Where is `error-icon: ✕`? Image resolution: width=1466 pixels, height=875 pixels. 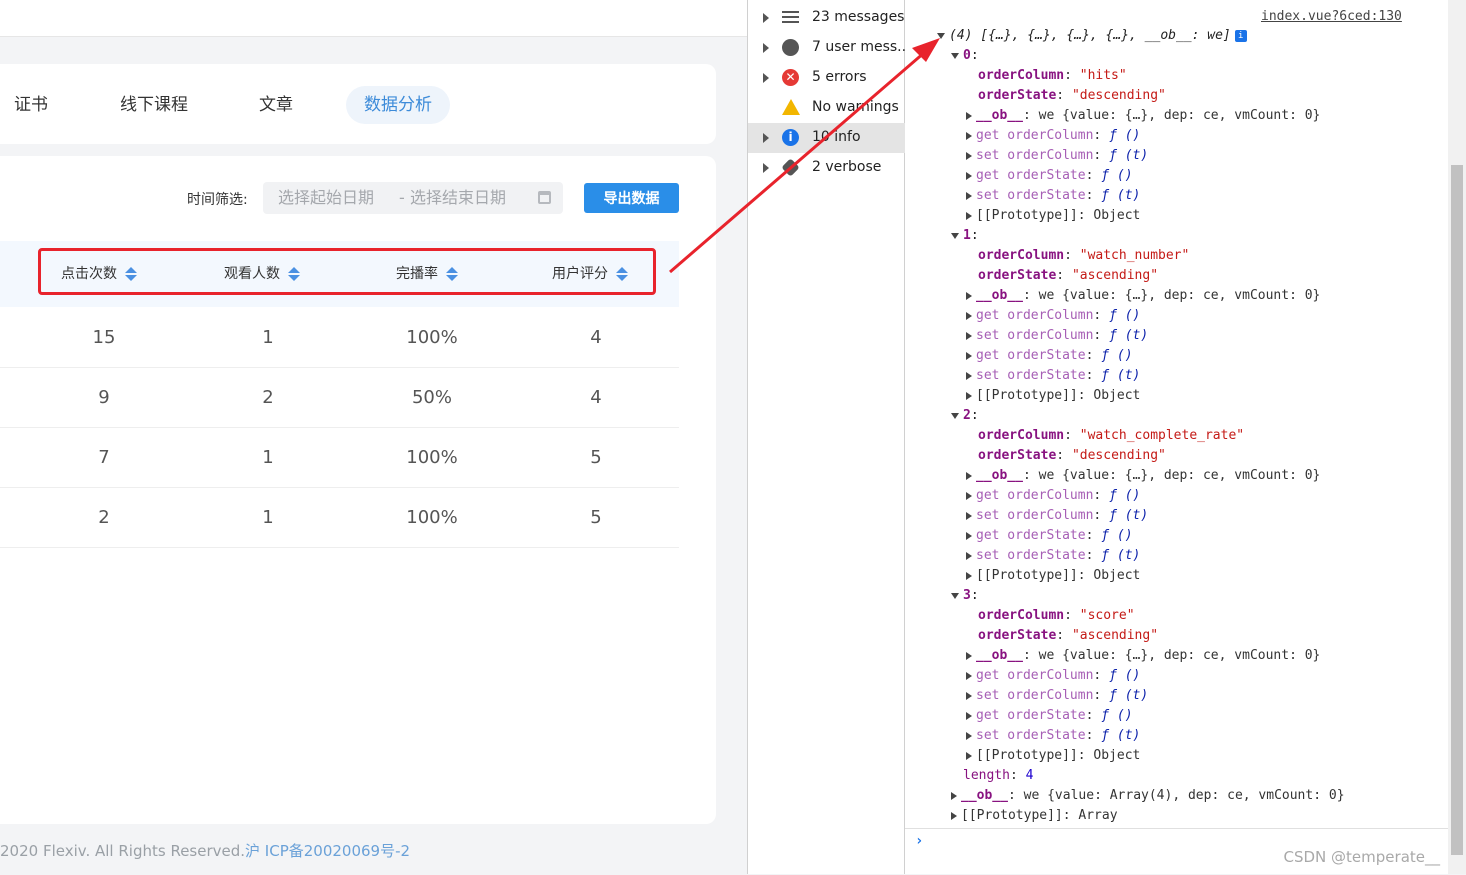 error-icon: ✕ is located at coordinates (790, 77).